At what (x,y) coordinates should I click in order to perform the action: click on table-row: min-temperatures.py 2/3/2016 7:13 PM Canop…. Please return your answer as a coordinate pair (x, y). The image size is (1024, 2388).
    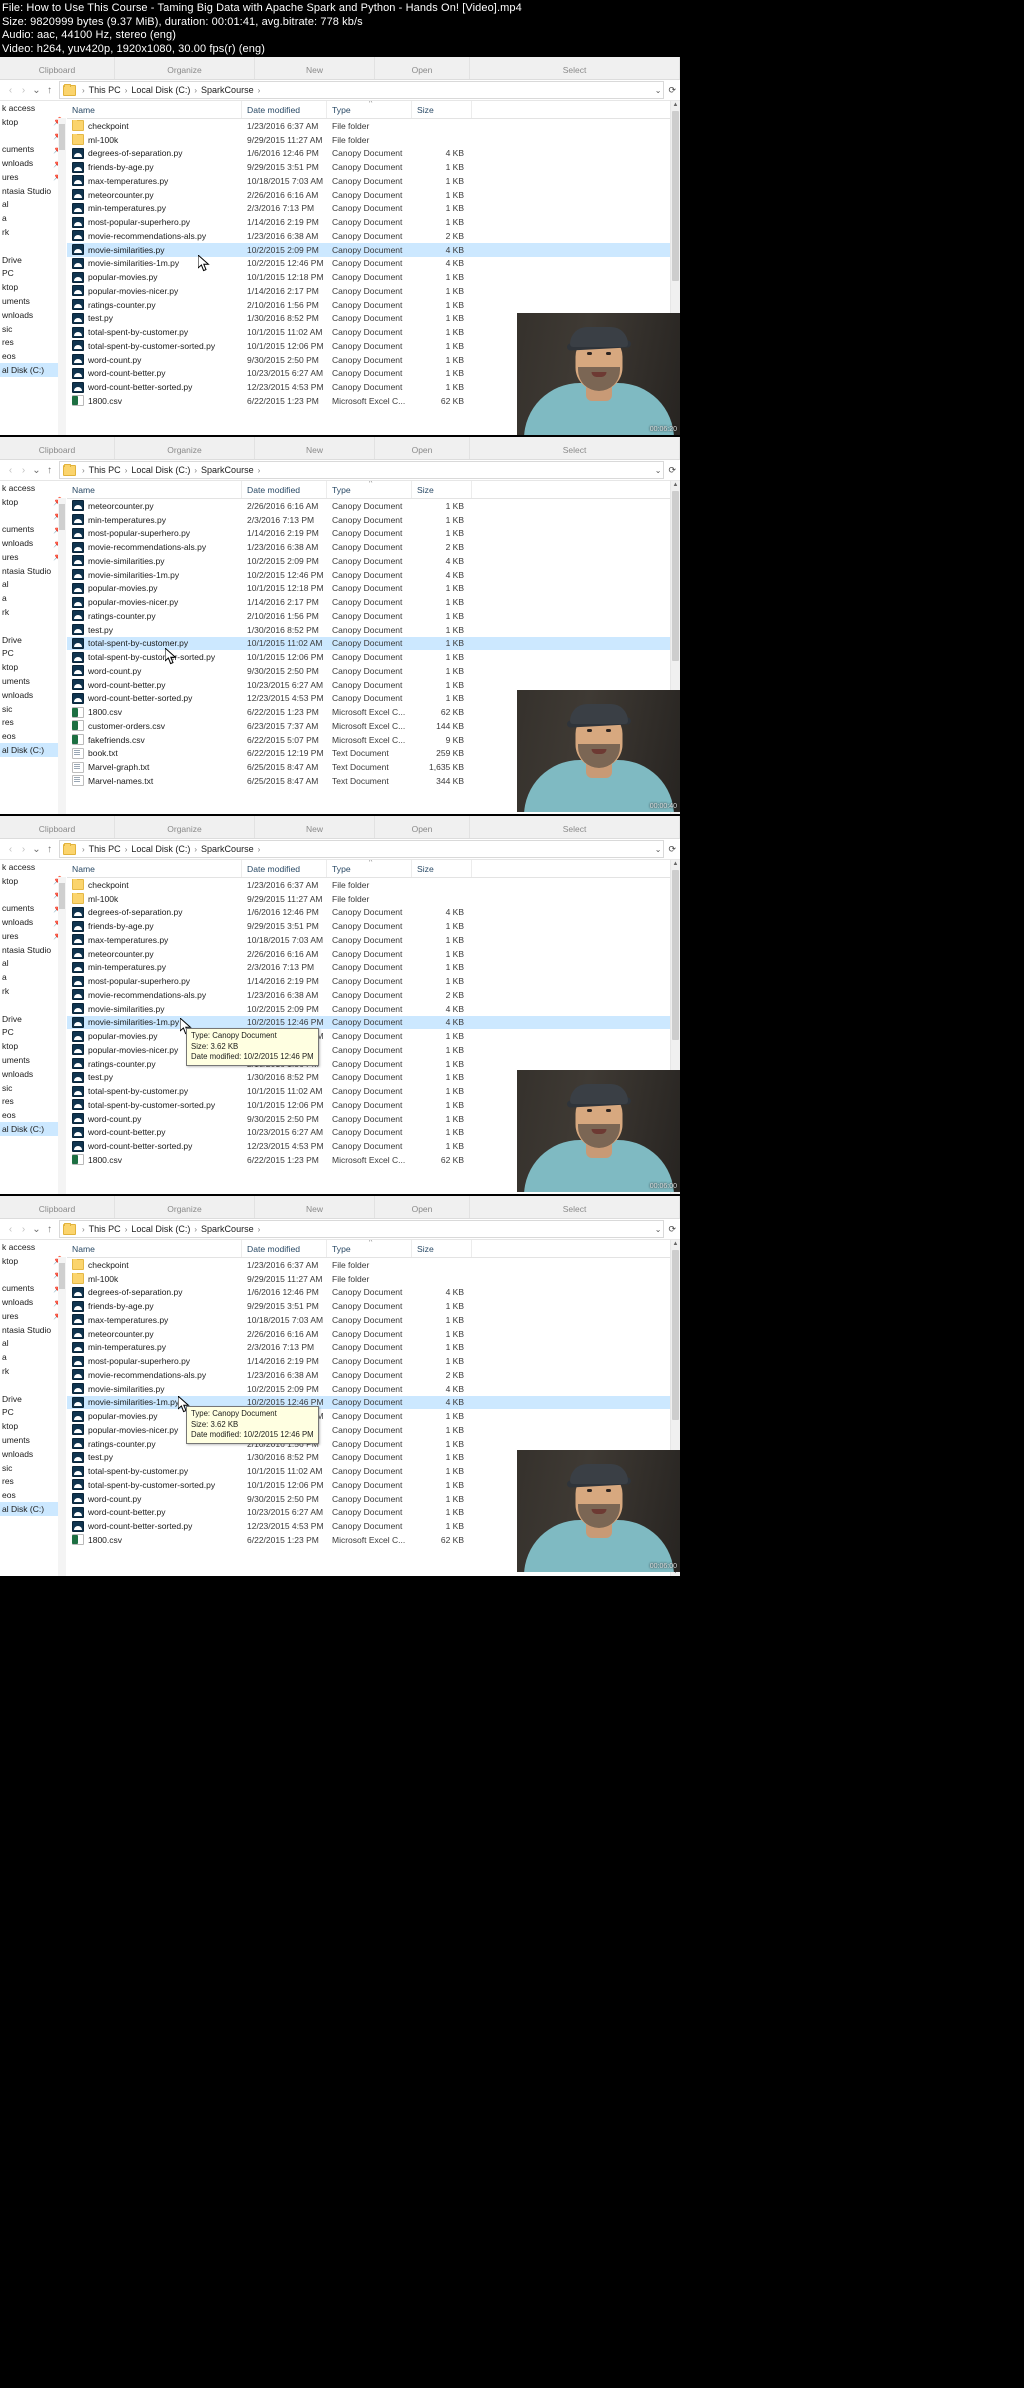
    Looking at the image, I should click on (373, 209).